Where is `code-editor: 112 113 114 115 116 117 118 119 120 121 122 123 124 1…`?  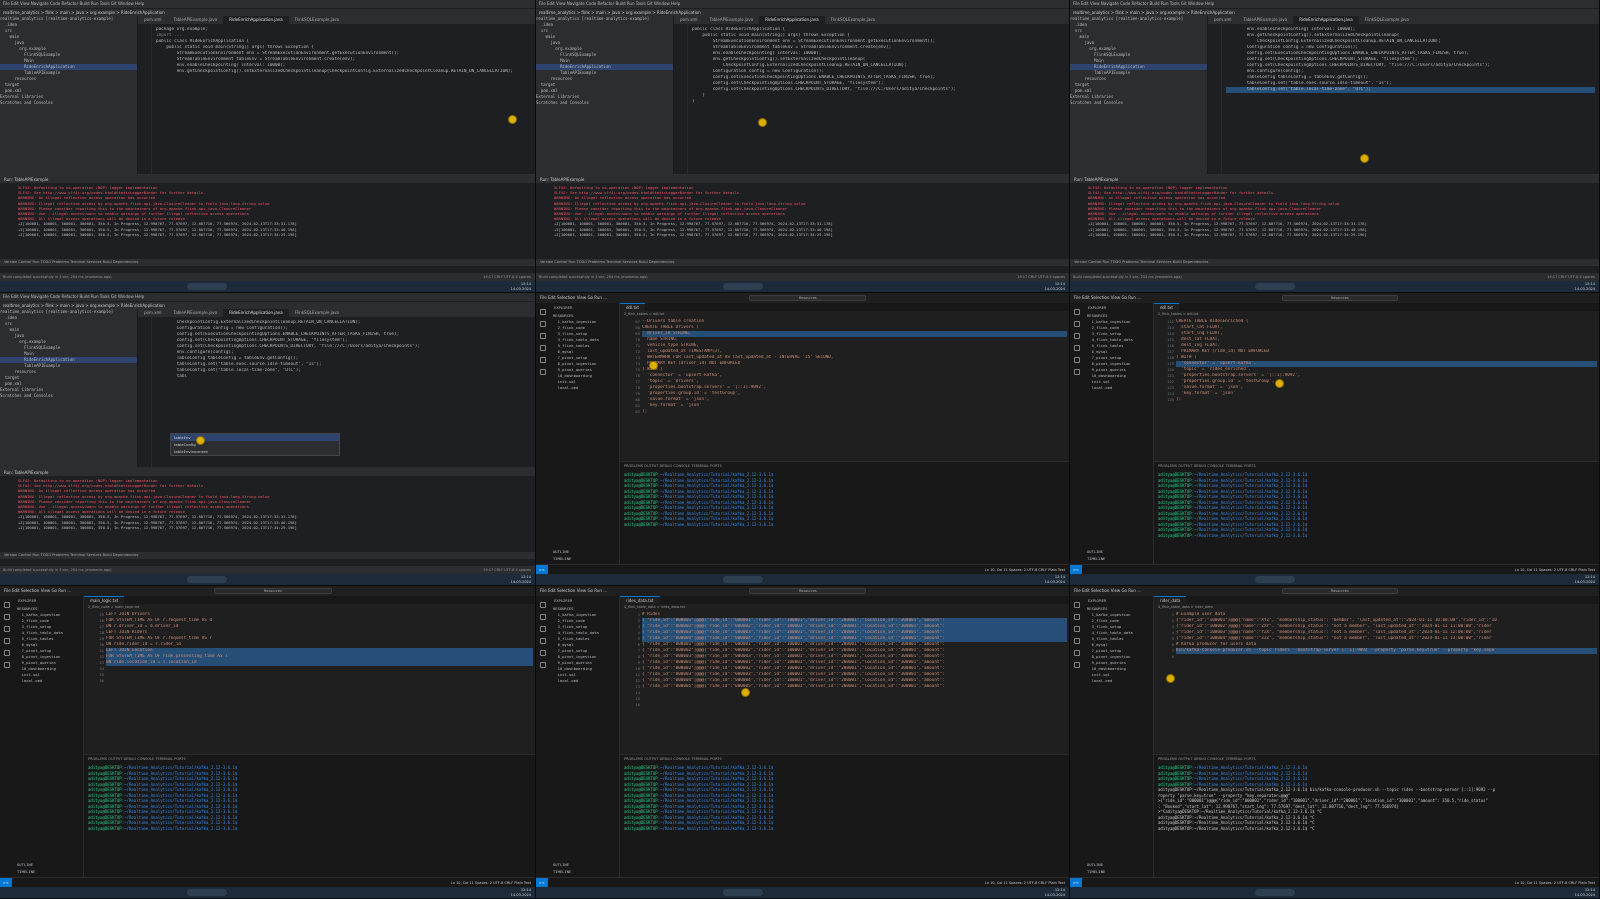
code-editor: 112 113 114 115 116 117 118 119 120 121 122 123 124 1… is located at coordinates (1376, 389).